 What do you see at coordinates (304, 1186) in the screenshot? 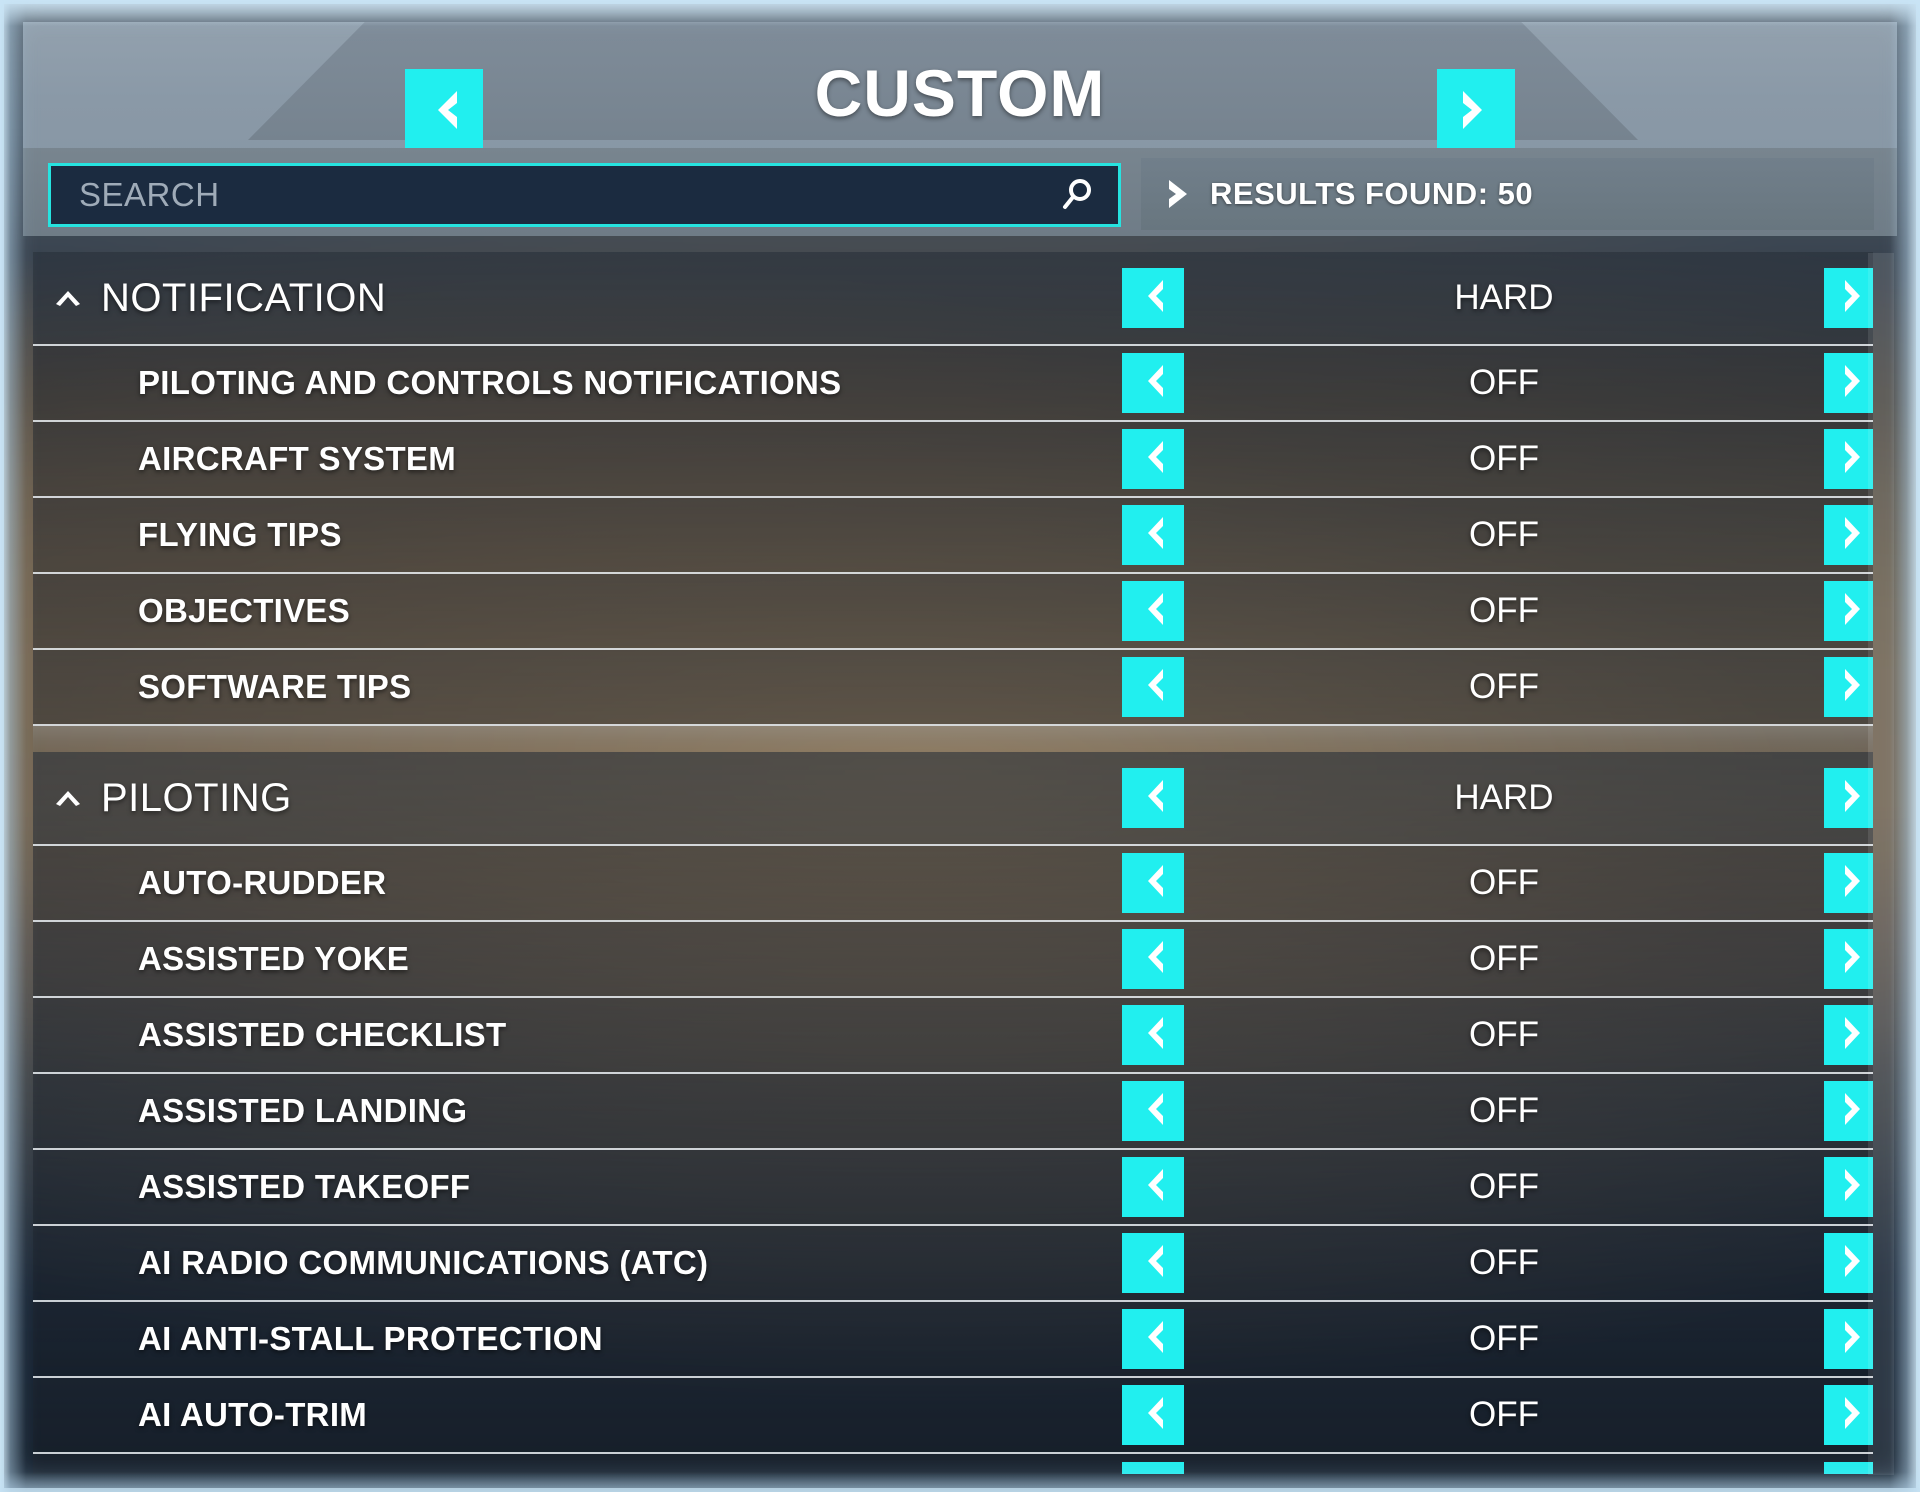
I see `setting-label: ASSISTED TAKEOFF` at bounding box center [304, 1186].